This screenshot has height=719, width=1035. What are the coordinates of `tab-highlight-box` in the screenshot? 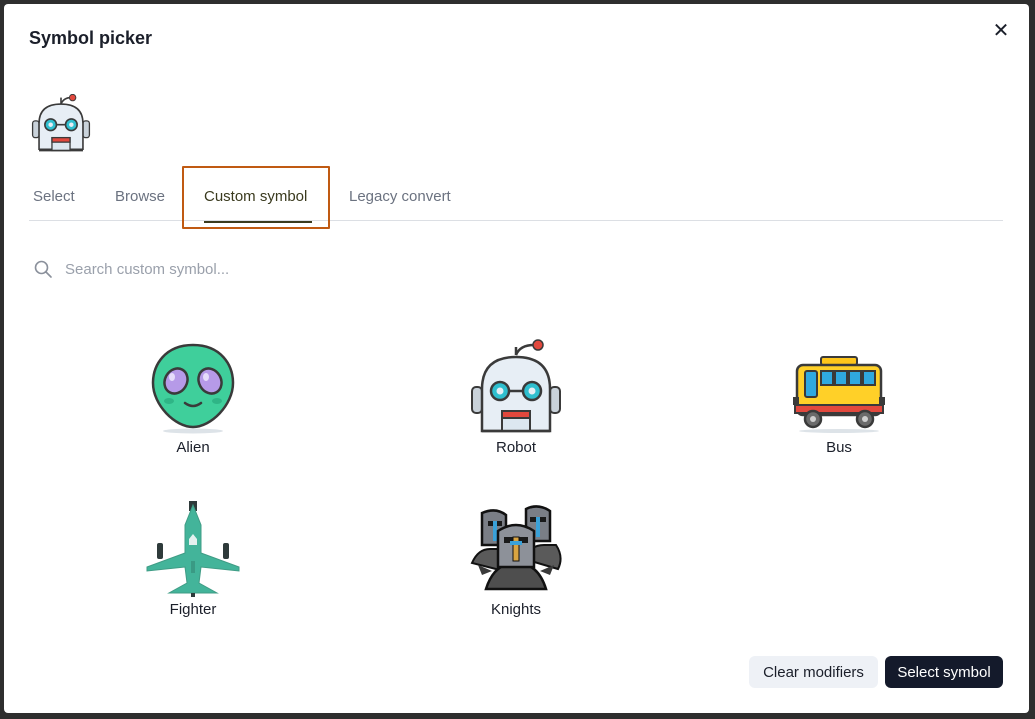 It's located at (256, 197).